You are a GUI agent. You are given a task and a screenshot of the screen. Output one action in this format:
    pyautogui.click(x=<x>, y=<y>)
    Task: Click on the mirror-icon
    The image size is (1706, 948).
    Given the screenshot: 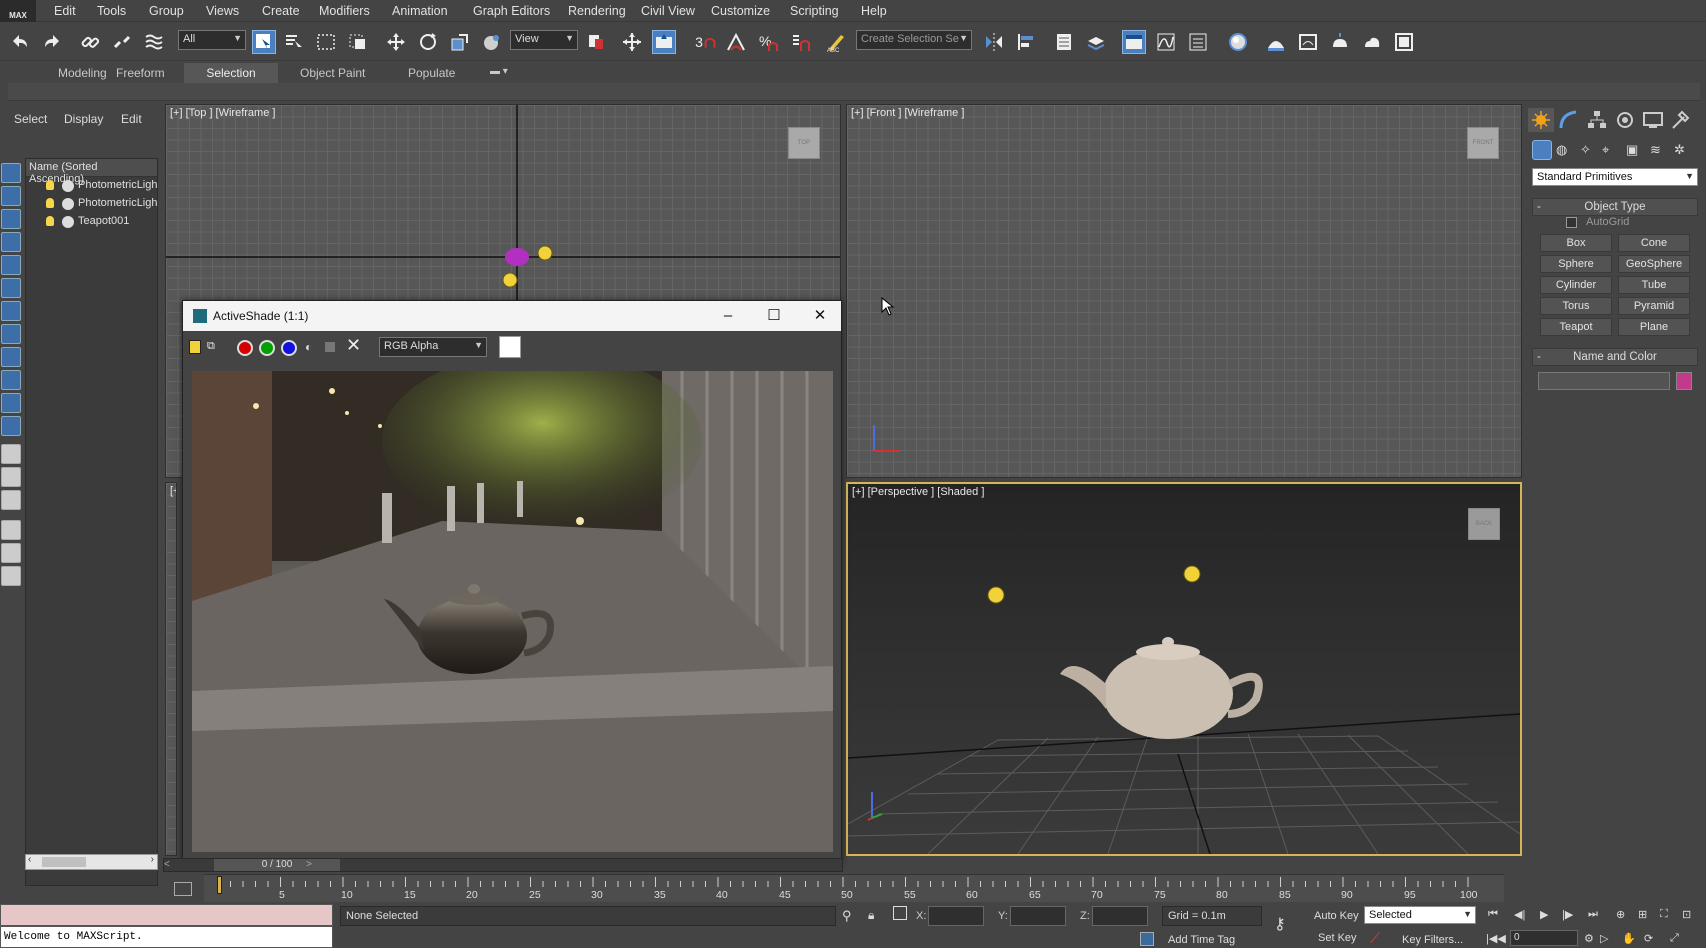 What is the action you would take?
    pyautogui.click(x=994, y=42)
    